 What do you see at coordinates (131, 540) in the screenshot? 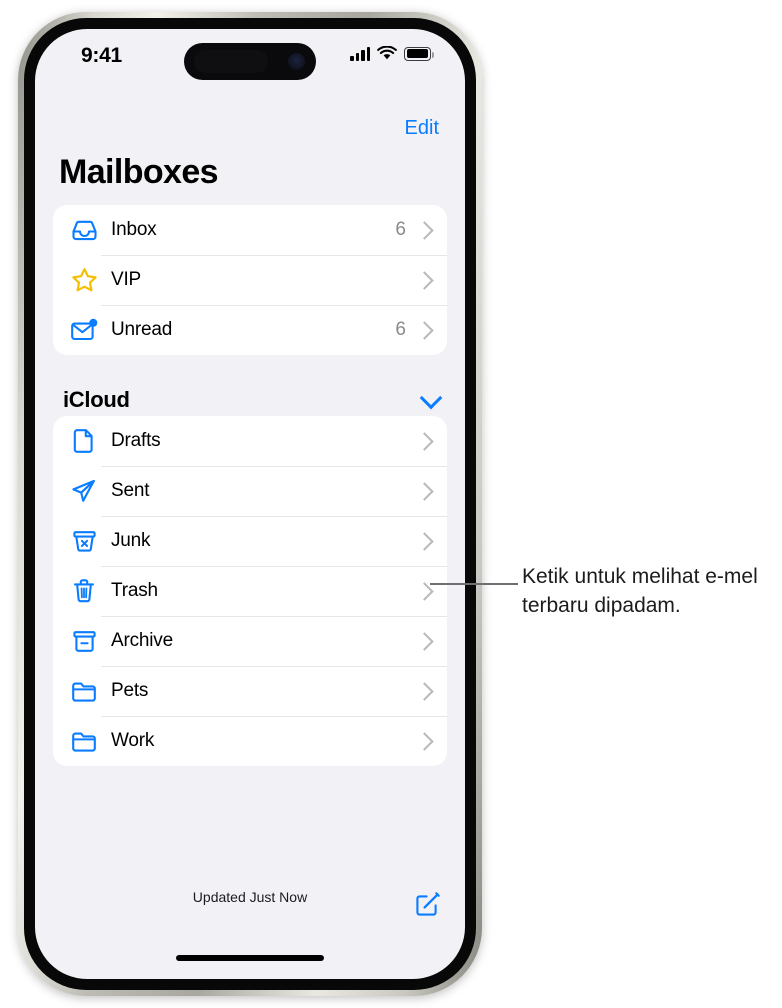
I see `mailbox-label: Junk` at bounding box center [131, 540].